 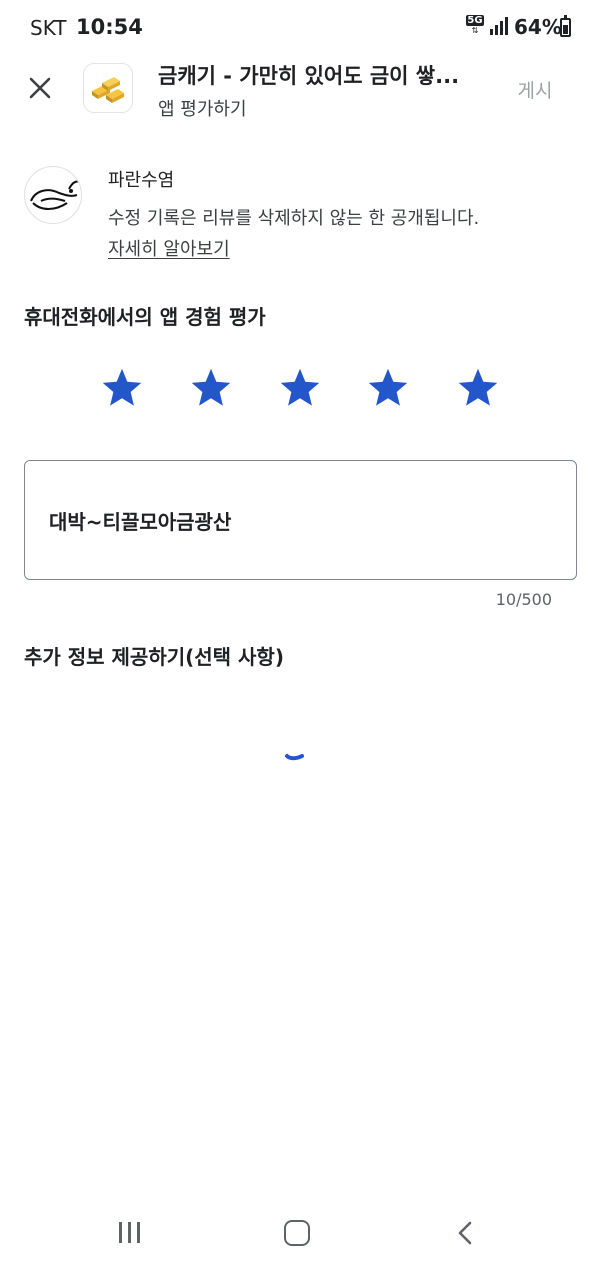 I want to click on close-icon, so click(x=40, y=88).